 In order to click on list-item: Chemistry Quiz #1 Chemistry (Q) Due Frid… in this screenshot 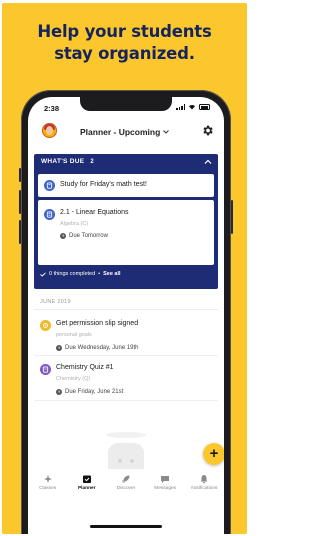, I will do `click(126, 385)`.